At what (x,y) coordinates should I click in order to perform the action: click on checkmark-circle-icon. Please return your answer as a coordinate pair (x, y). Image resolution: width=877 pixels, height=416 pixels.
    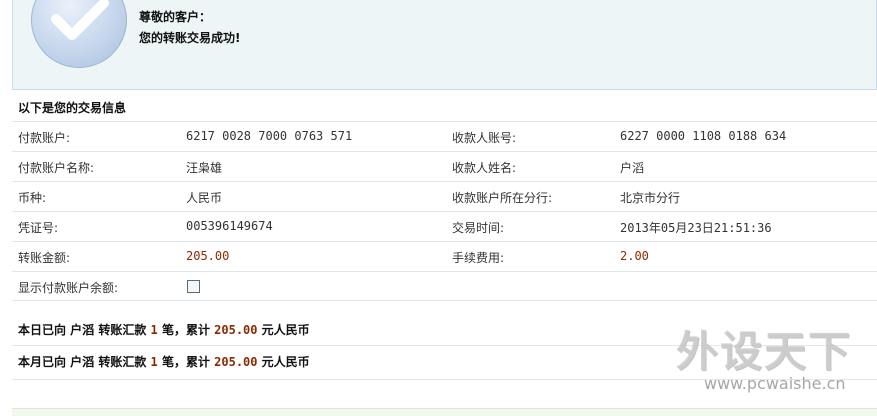
    Looking at the image, I should click on (79, 34).